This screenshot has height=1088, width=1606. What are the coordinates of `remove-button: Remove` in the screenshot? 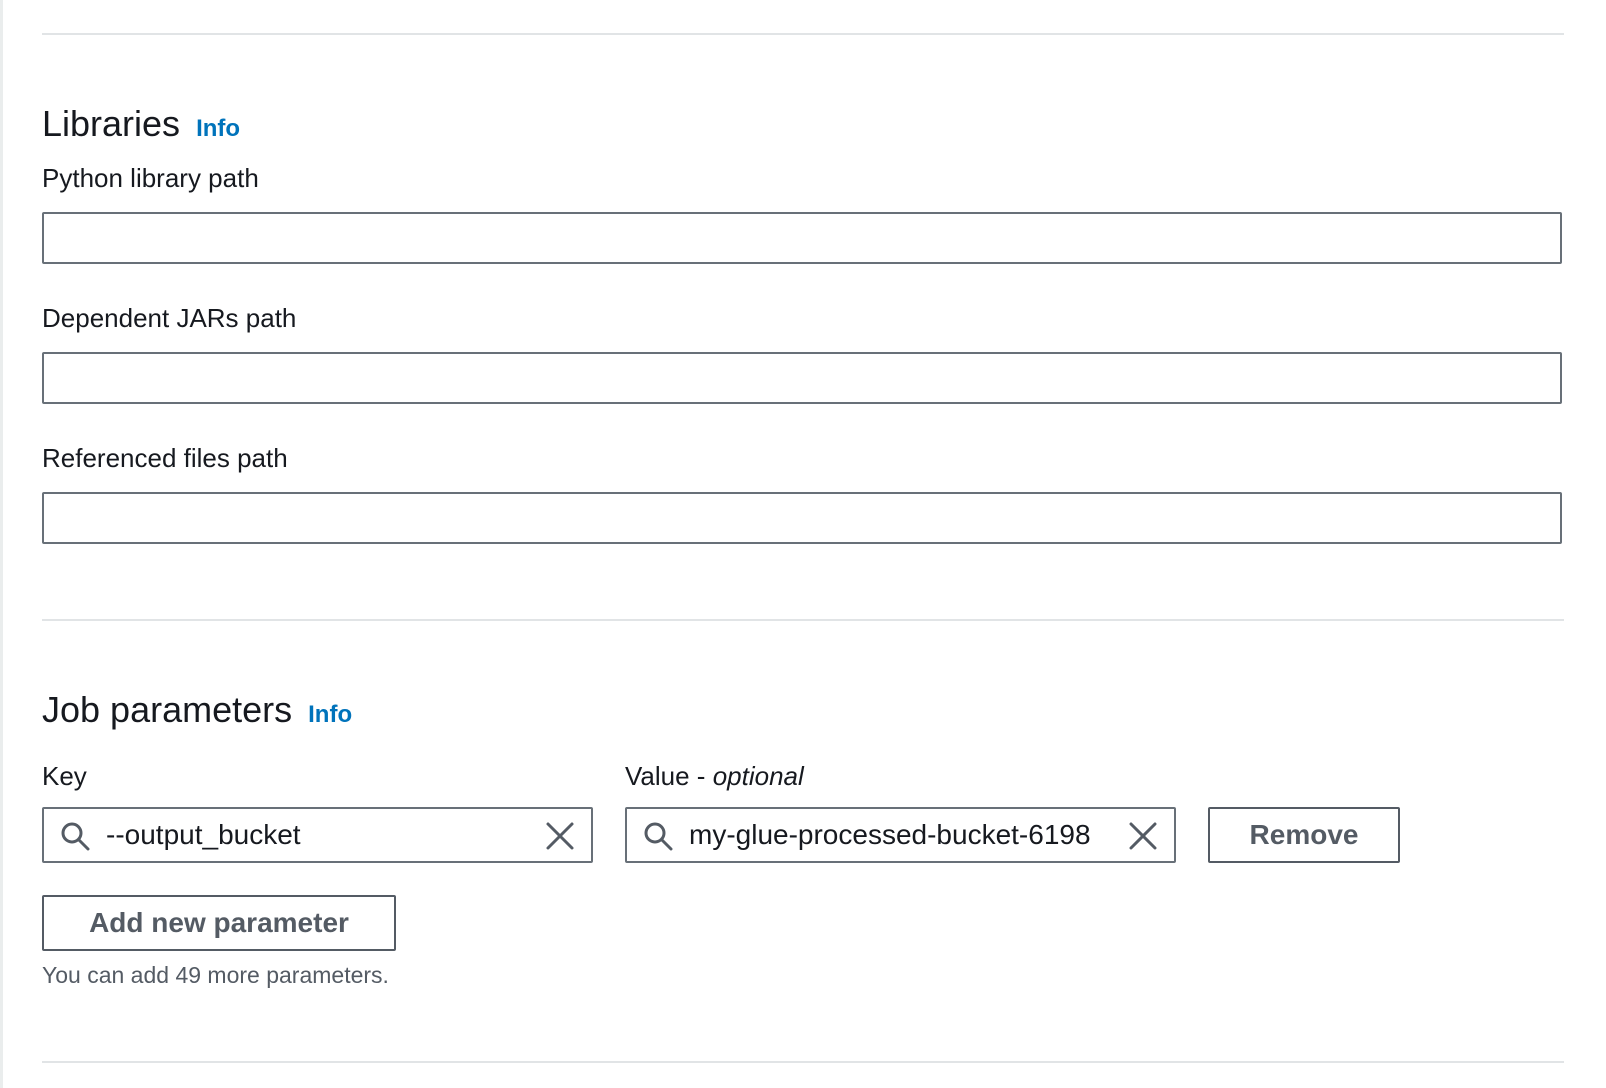 It's located at (1304, 835).